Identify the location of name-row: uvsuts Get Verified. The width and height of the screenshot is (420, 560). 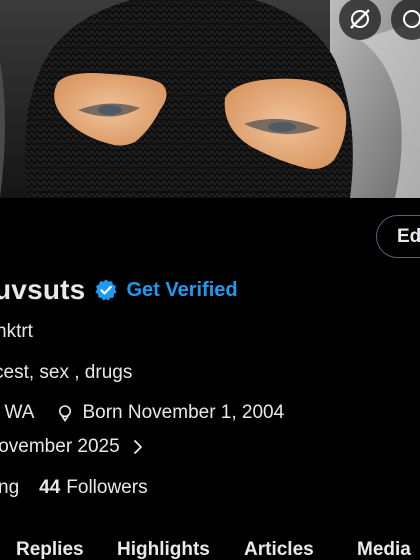
(119, 290).